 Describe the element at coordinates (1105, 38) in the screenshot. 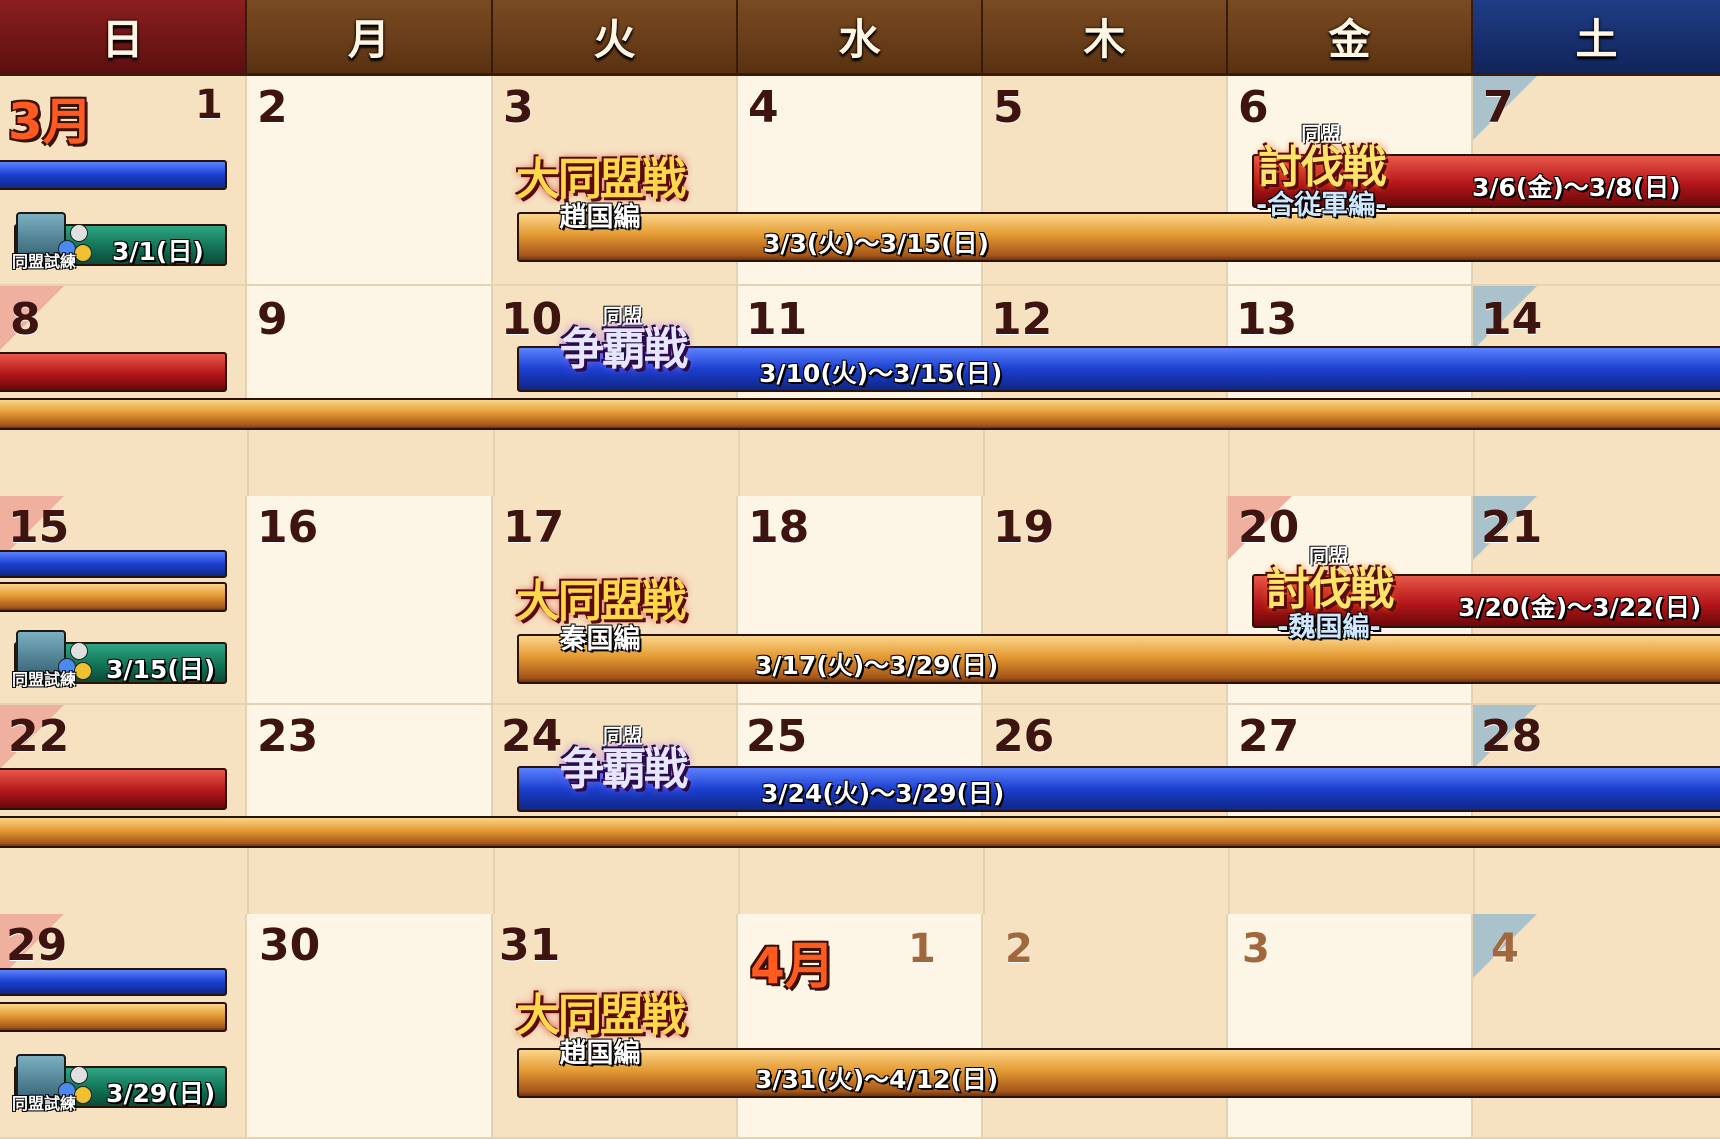

I see `weekday-header-thu: 木` at that location.